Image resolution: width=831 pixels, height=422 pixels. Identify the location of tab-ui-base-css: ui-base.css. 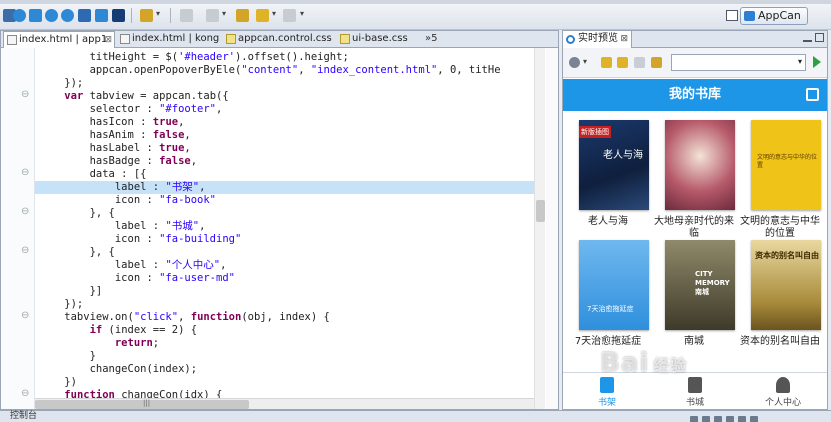
(379, 39).